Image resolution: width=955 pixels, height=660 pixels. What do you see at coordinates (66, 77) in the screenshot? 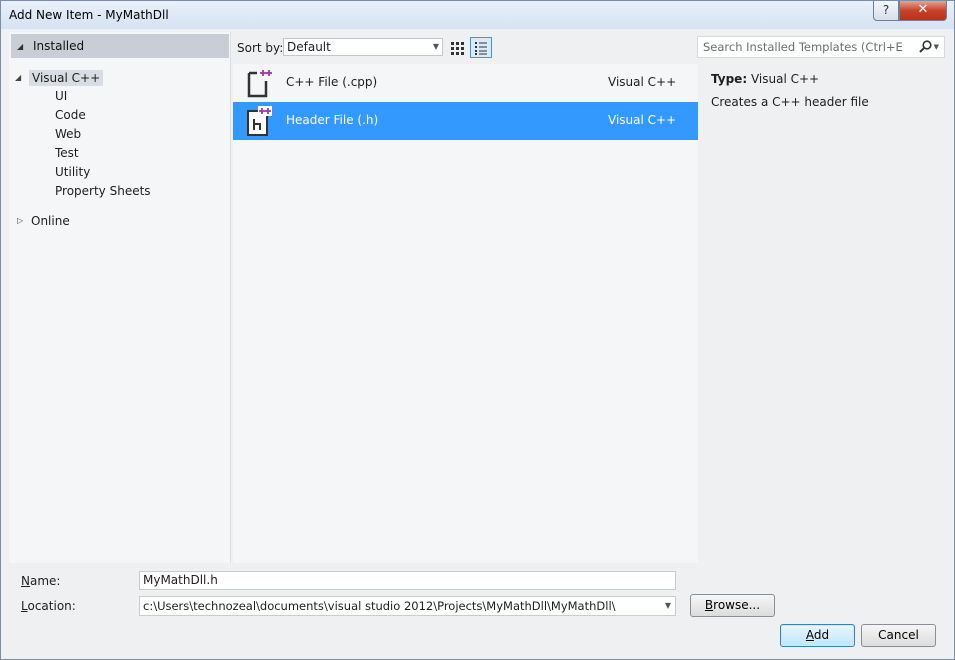
I see `tree-item-label: Visual C++` at bounding box center [66, 77].